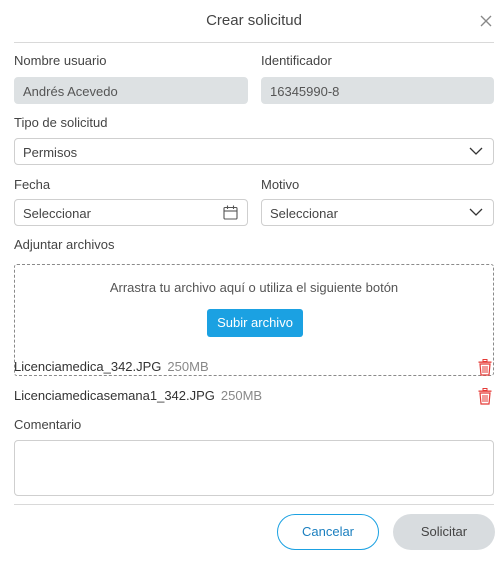 Image resolution: width=502 pixels, height=562 pixels. I want to click on identifier-field: 16345990-8, so click(377, 90).